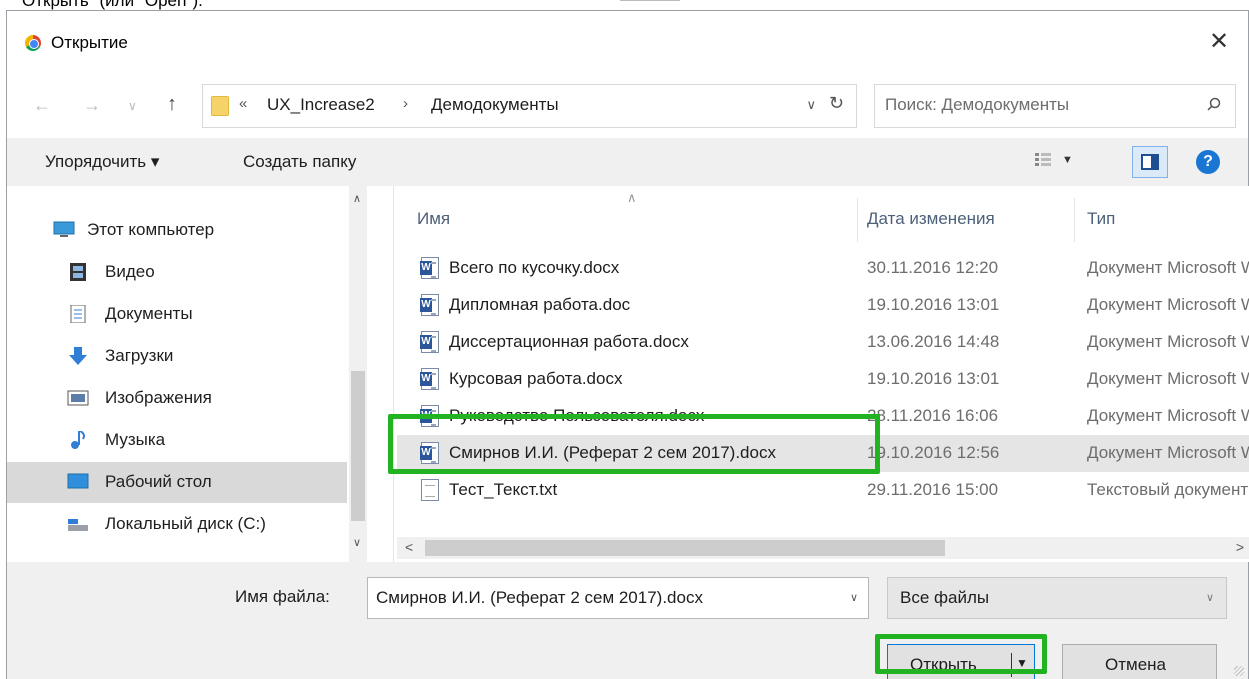 The width and height of the screenshot is (1249, 679). Describe the element at coordinates (534, 267) in the screenshot. I see `file-name: Всего по кусочку.docx` at that location.